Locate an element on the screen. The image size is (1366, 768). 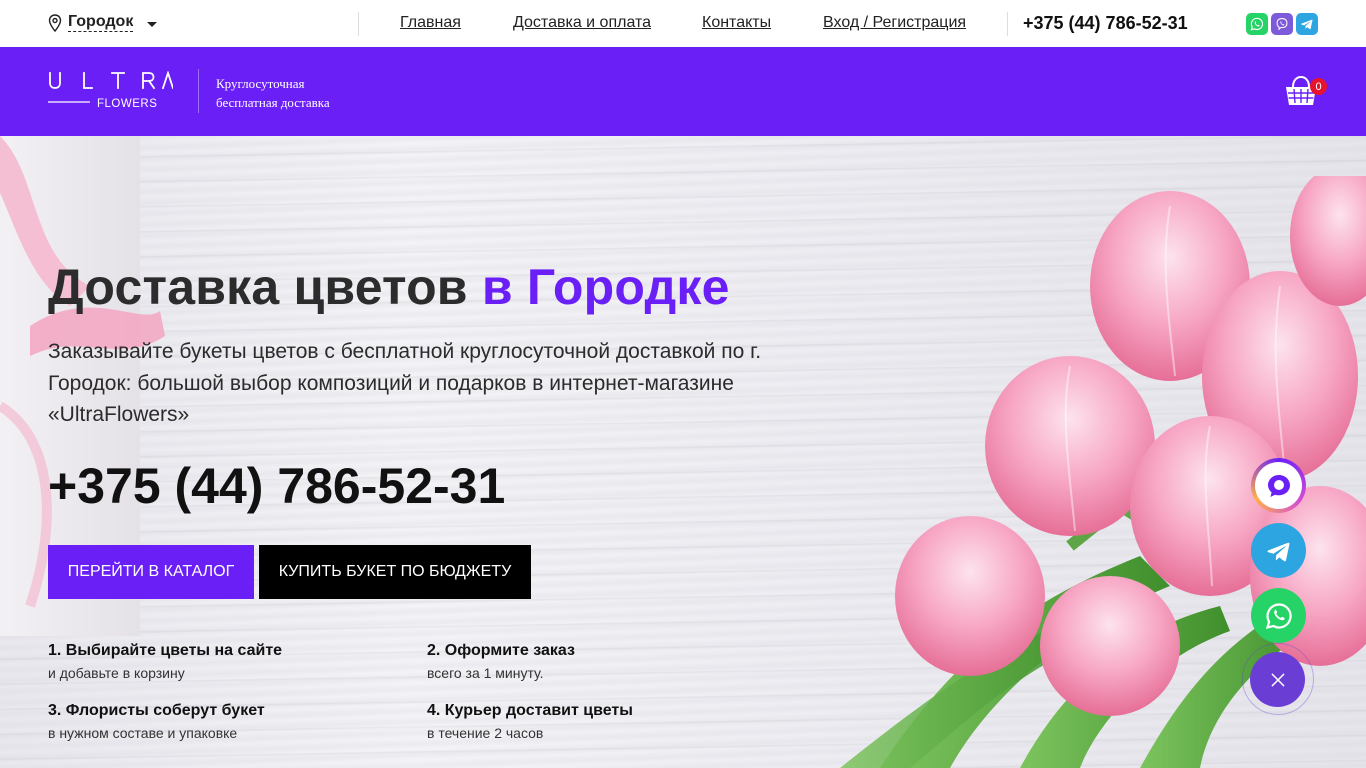
city-selector: Городок is located at coordinates (103, 22).